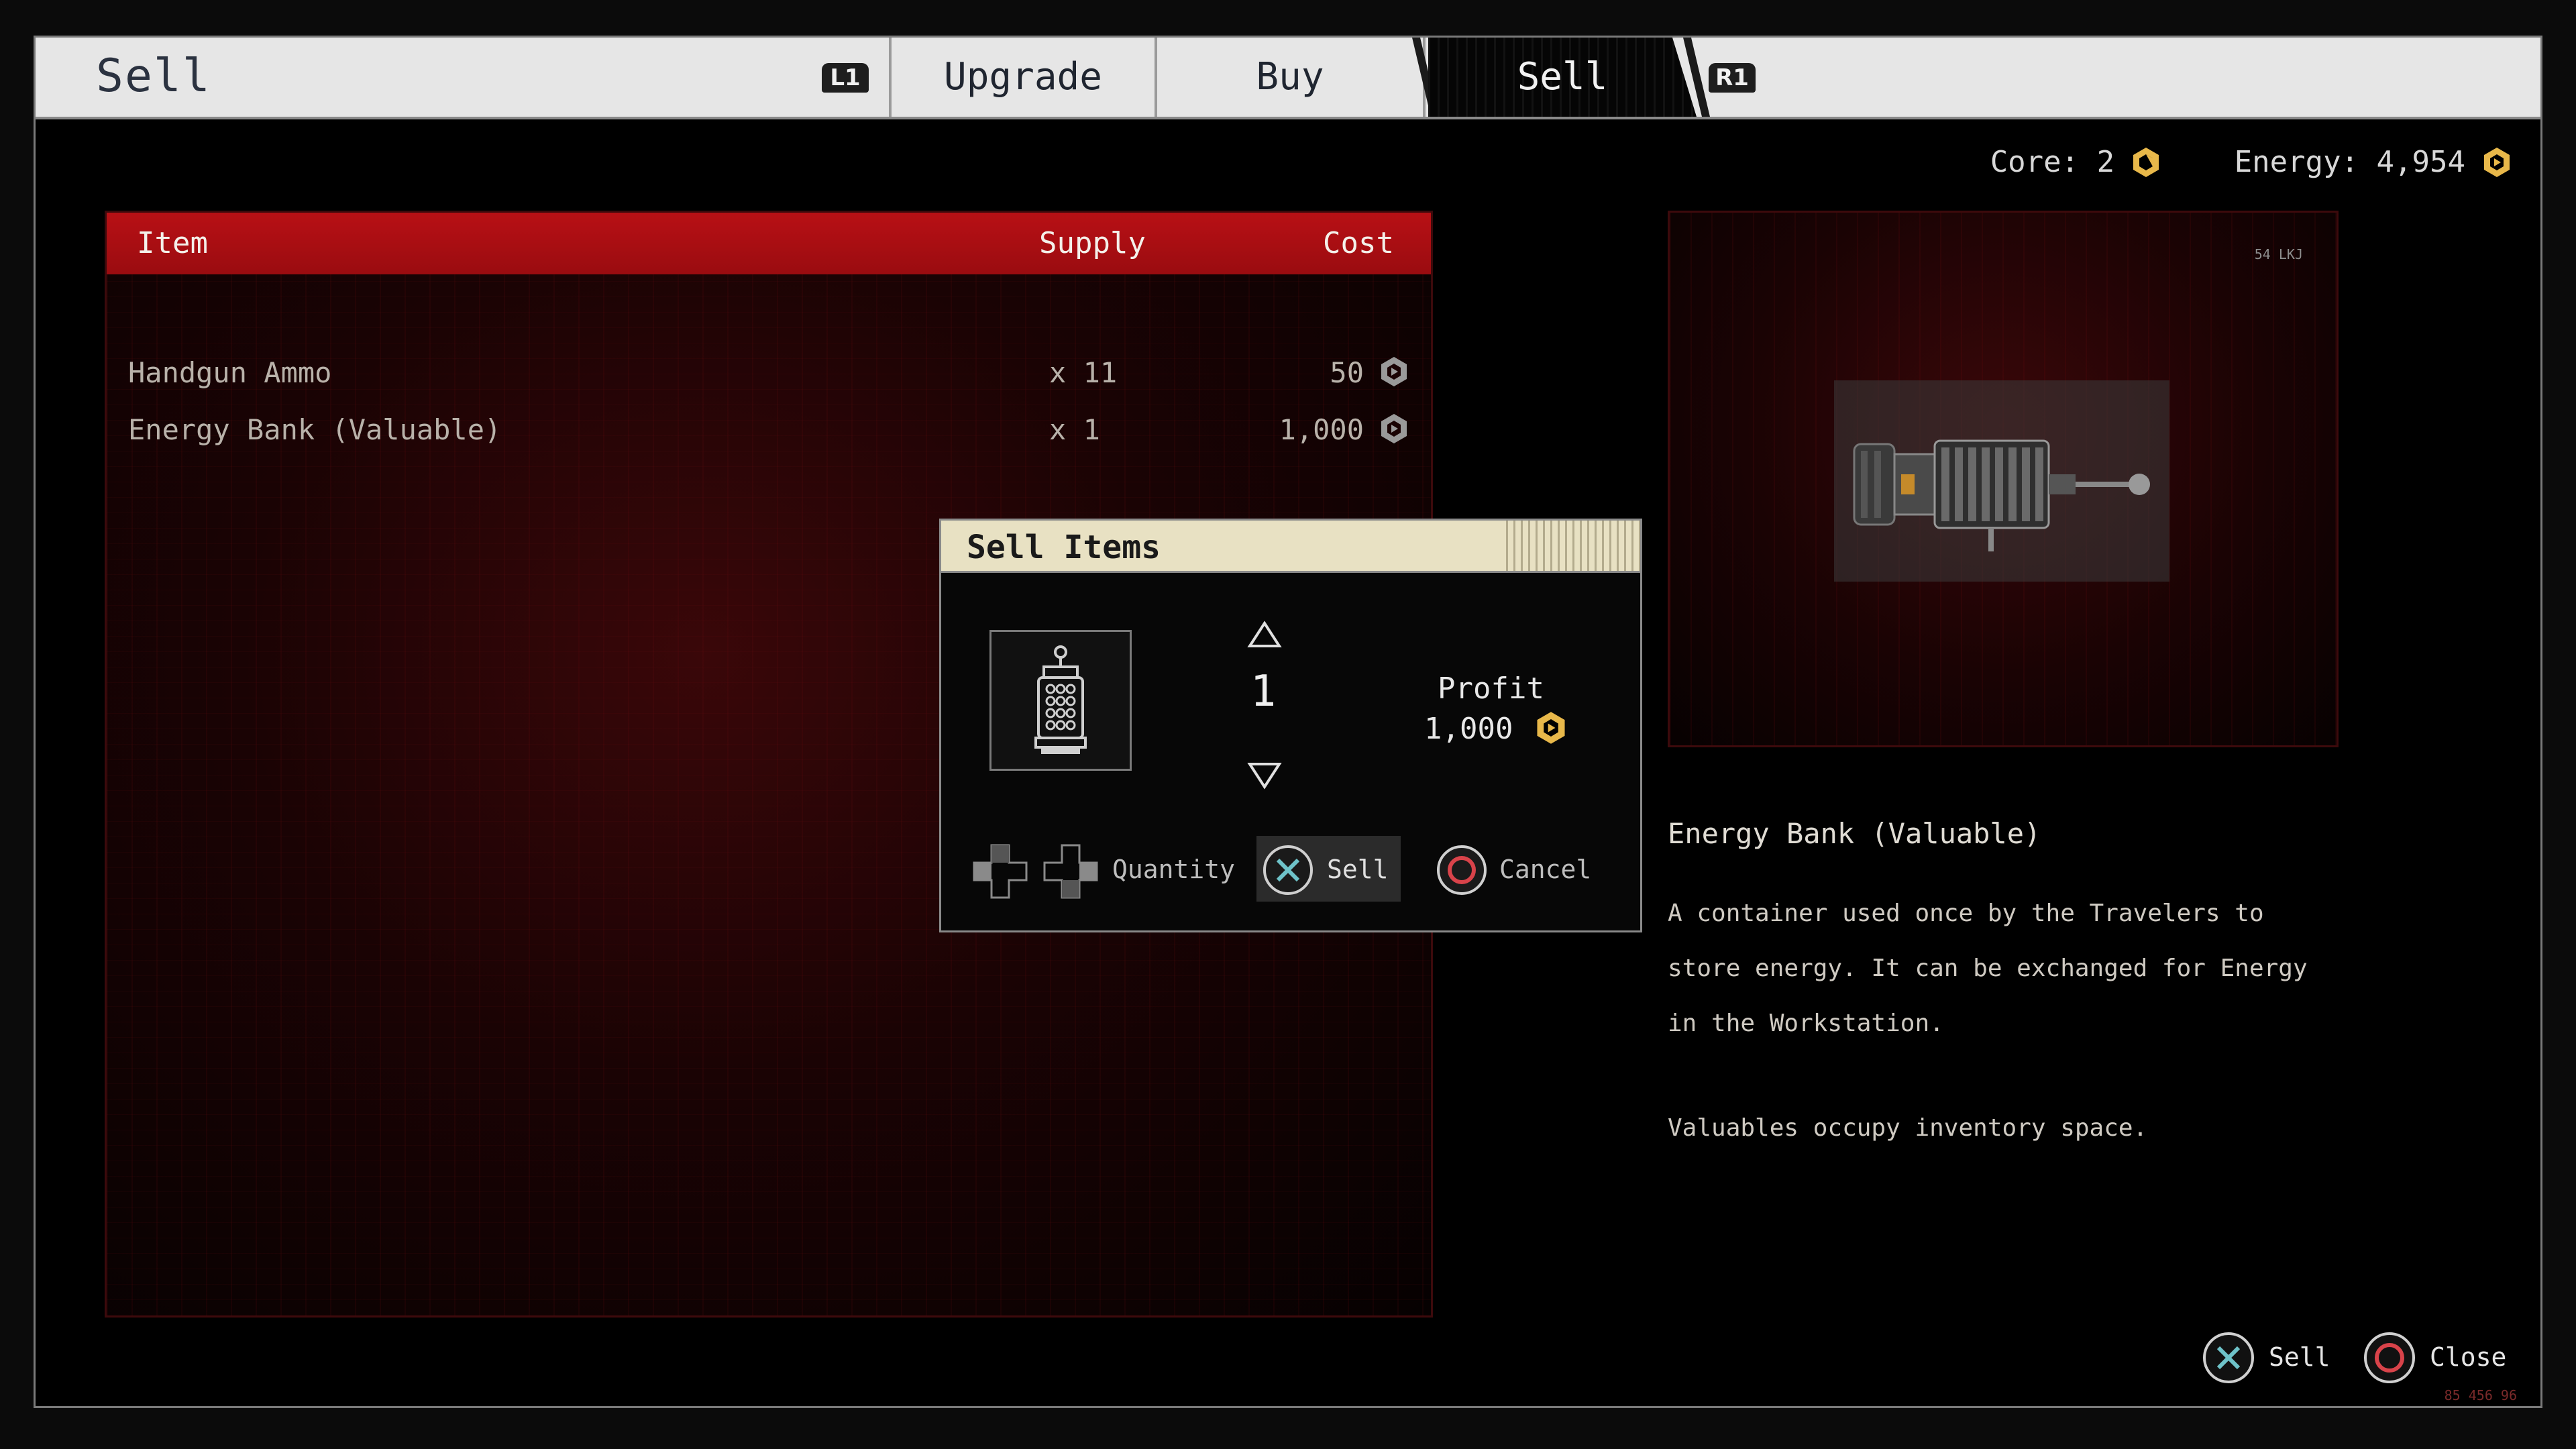  Describe the element at coordinates (845, 78) in the screenshot. I see `l1-button-icon: L1` at that location.